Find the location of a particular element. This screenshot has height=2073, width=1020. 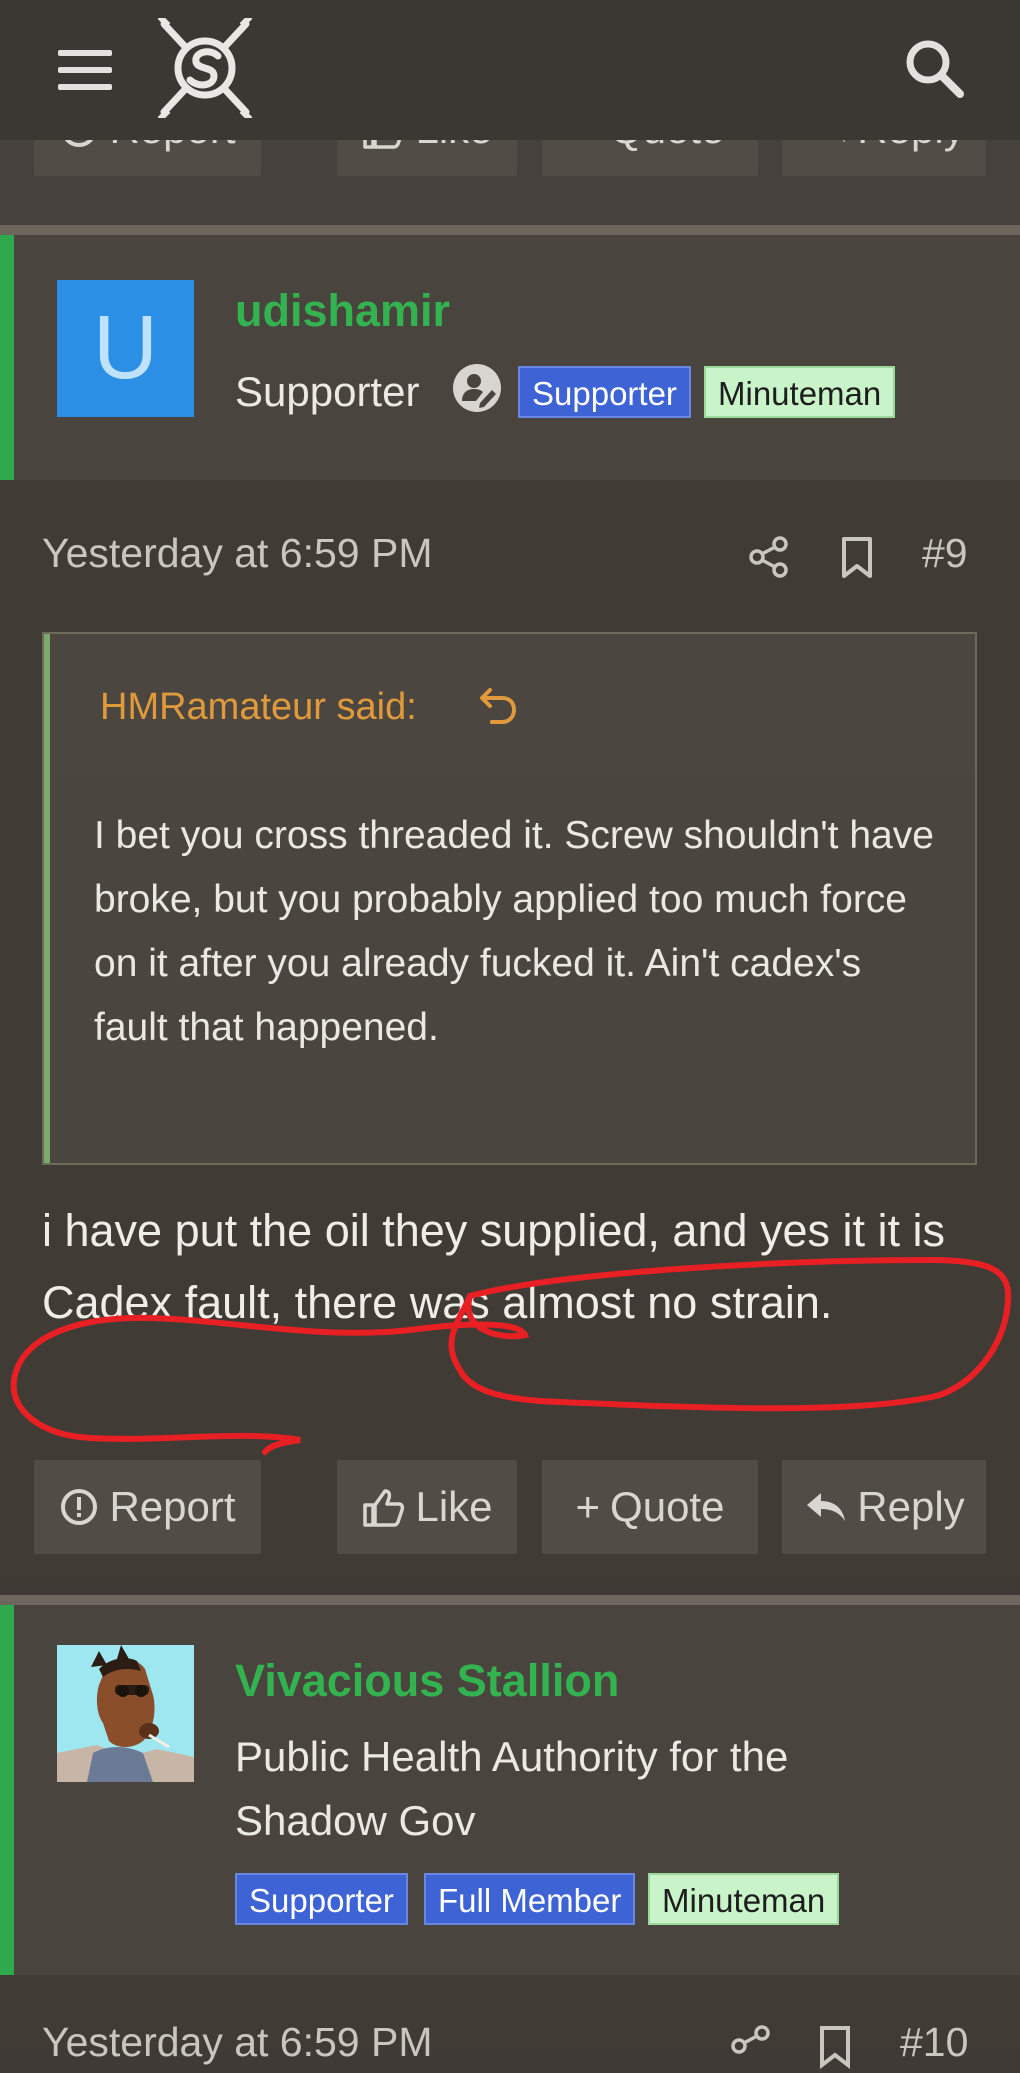

edit-user-icon is located at coordinates (477, 388).